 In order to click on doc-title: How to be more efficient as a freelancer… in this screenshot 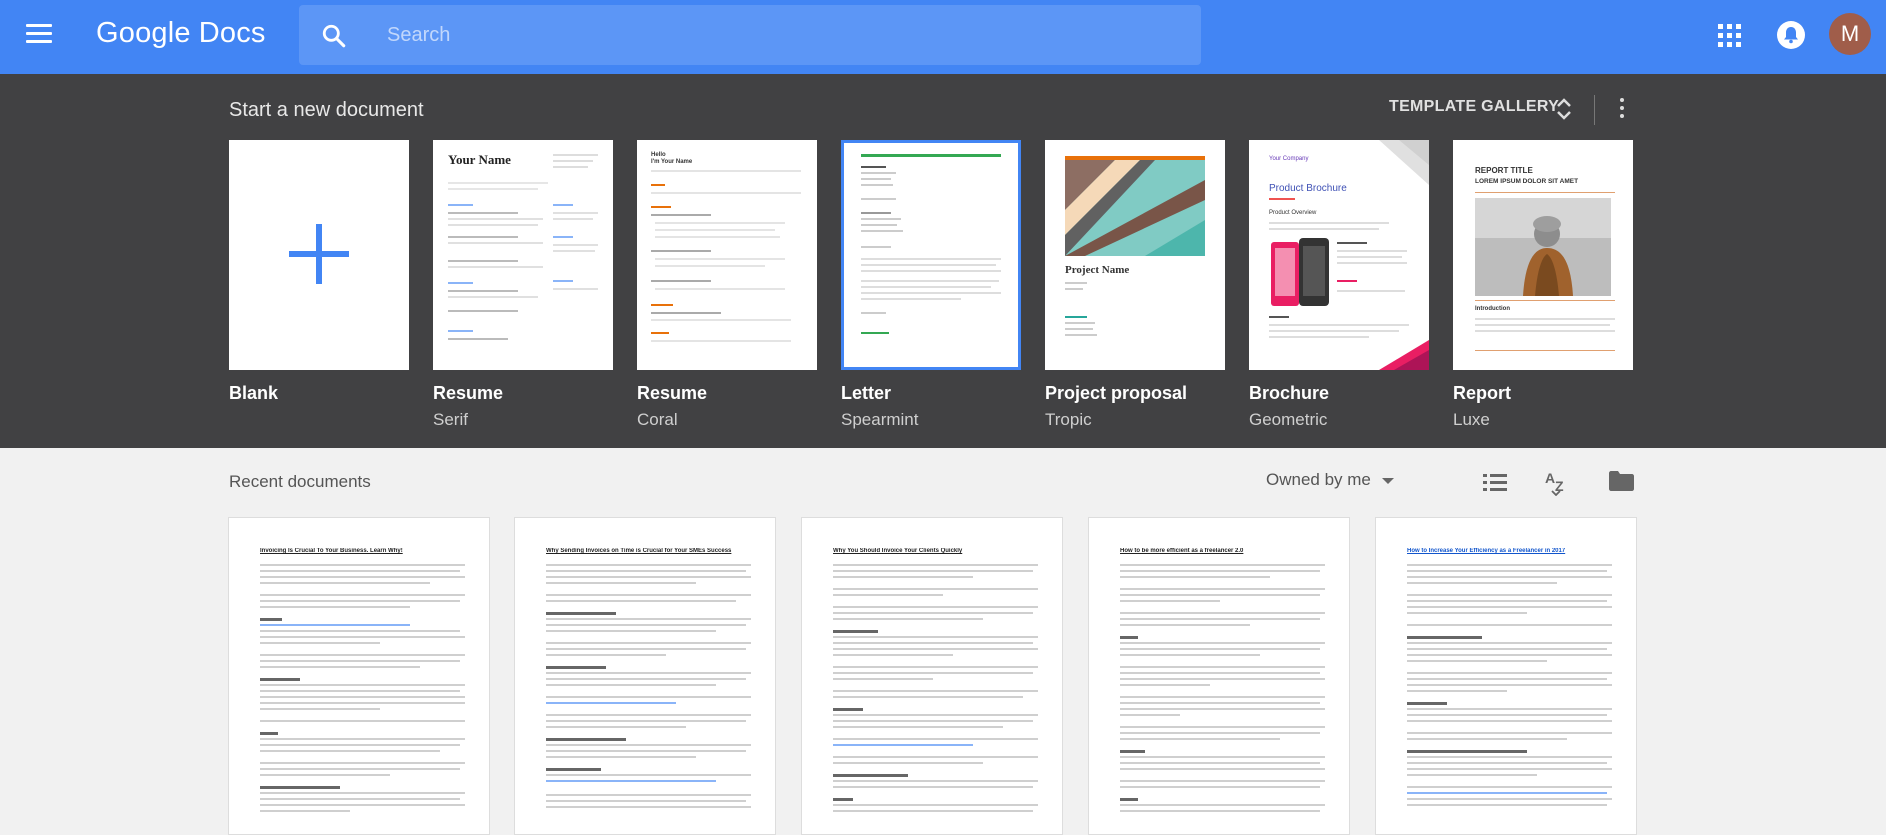, I will do `click(1182, 551)`.